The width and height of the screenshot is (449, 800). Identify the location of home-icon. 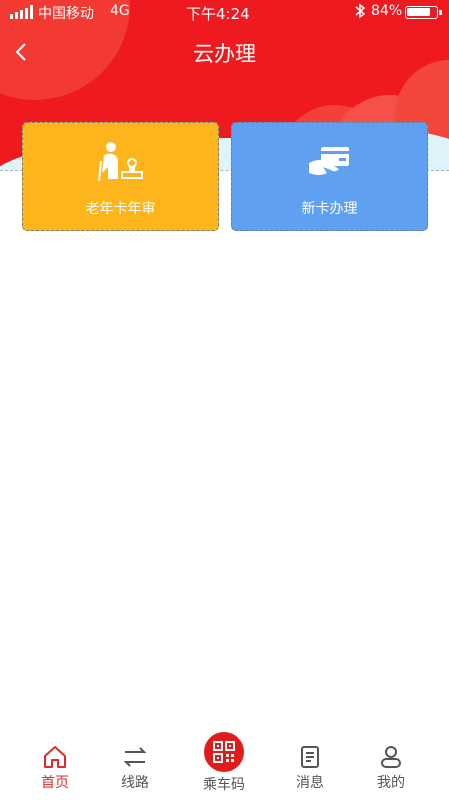
(55, 757).